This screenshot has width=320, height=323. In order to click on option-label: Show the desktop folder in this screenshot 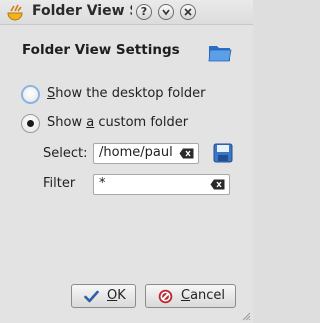, I will do `click(126, 93)`.